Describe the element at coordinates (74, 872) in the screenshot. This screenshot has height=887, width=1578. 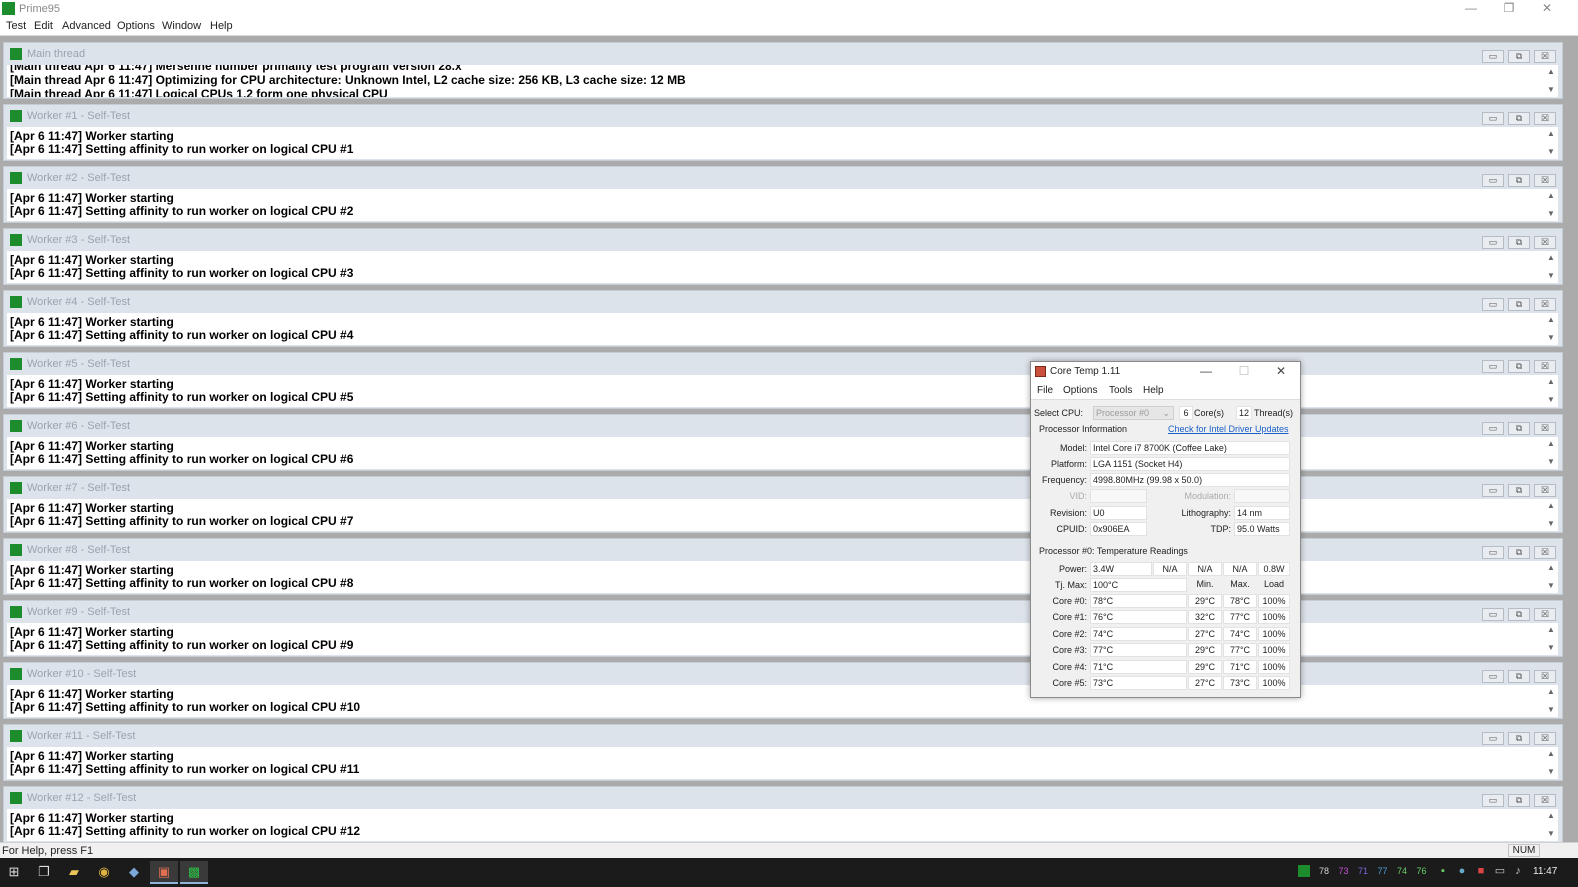
I see `file-explorer-icon: ▰` at that location.